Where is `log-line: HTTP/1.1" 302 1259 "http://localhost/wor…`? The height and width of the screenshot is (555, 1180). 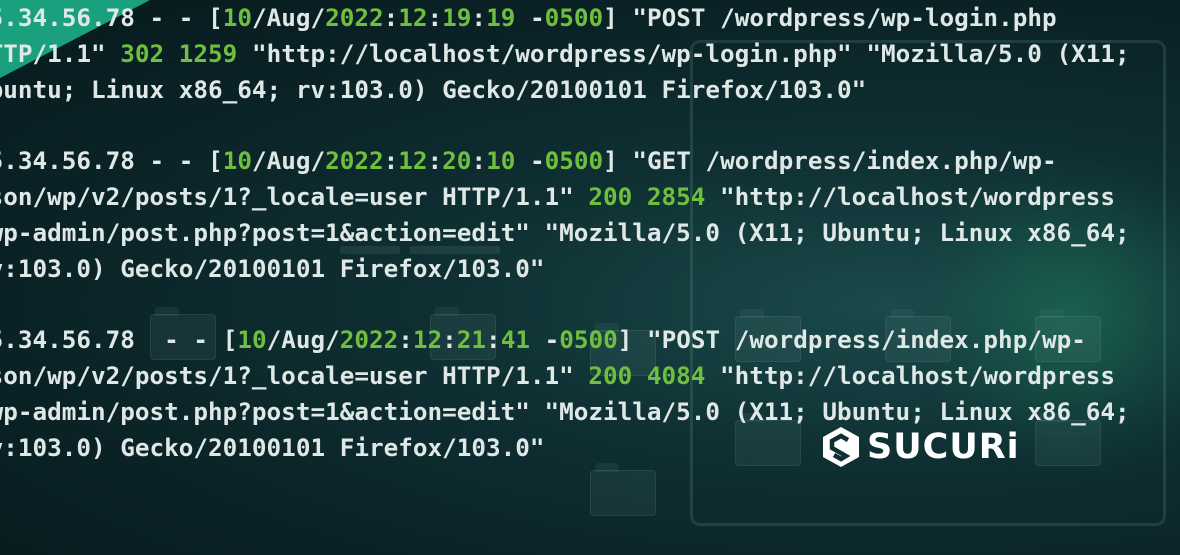
log-line: HTTP/1.1" 302 1259 "http://localhost/wor… is located at coordinates (565, 54).